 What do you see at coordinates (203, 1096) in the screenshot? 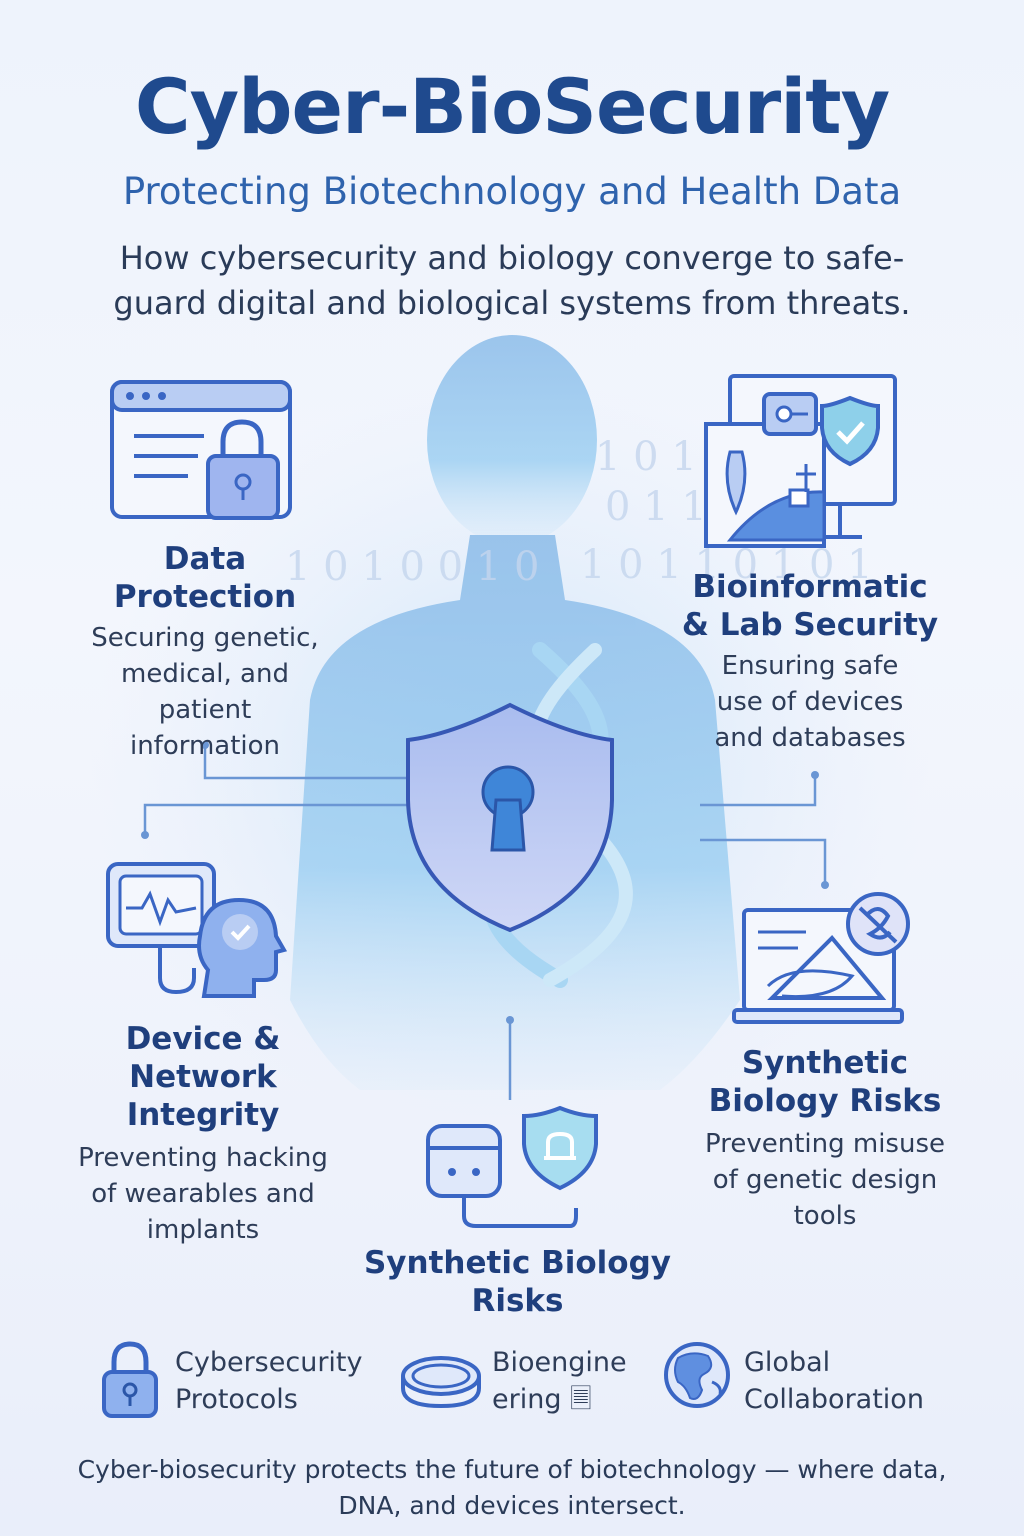
I see `panel-title: Network Integrity` at bounding box center [203, 1096].